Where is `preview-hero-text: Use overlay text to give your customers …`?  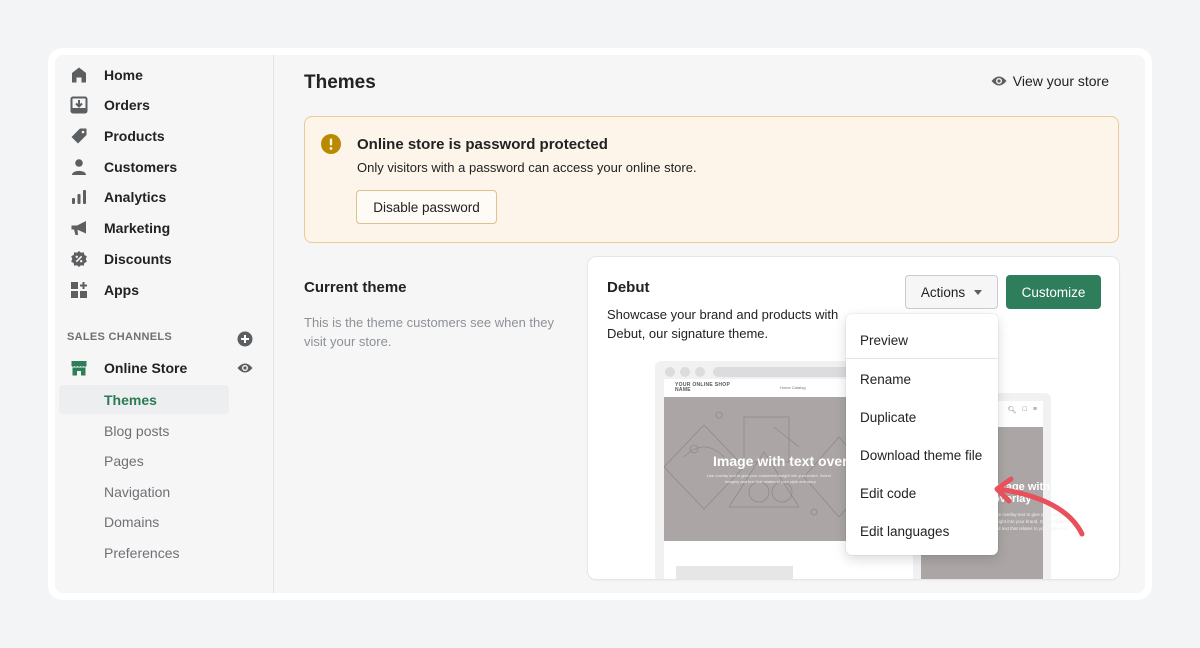 preview-hero-text: Use overlay text to give your customers … is located at coordinates (769, 479).